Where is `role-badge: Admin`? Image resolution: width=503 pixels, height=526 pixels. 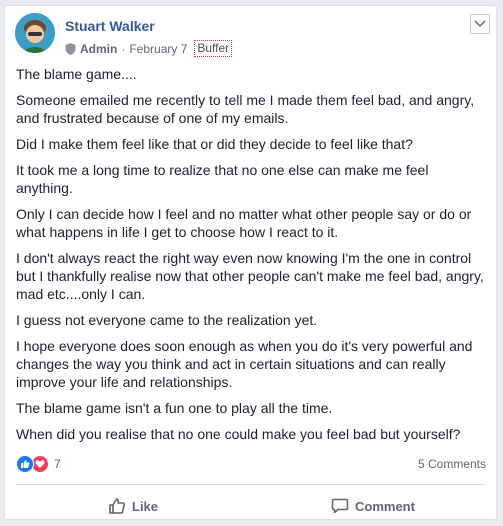 role-badge: Admin is located at coordinates (99, 48).